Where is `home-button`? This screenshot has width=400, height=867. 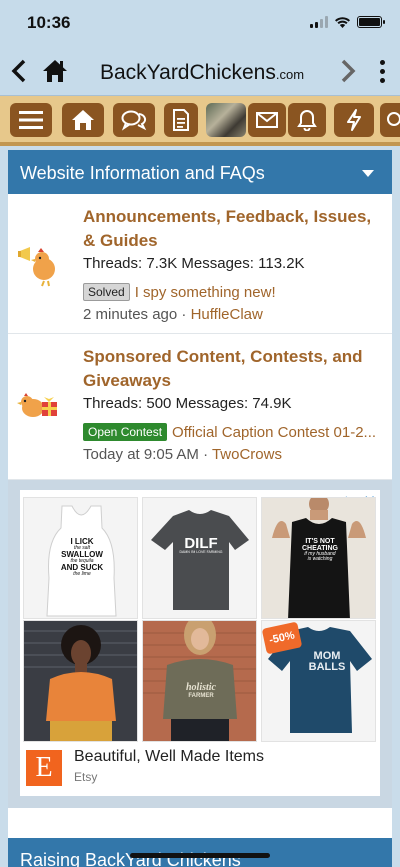 home-button is located at coordinates (83, 120).